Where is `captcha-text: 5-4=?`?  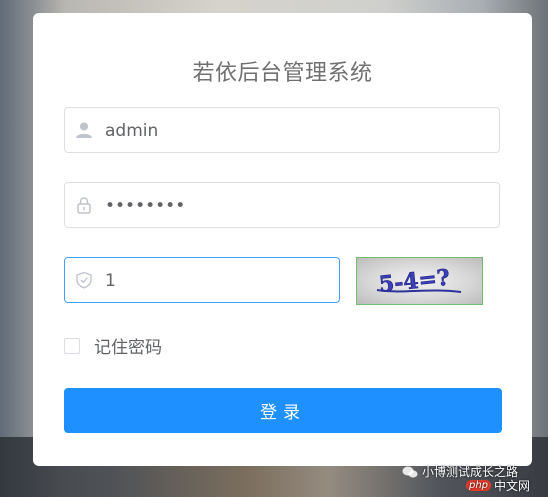
captcha-text: 5-4=? is located at coordinates (414, 281).